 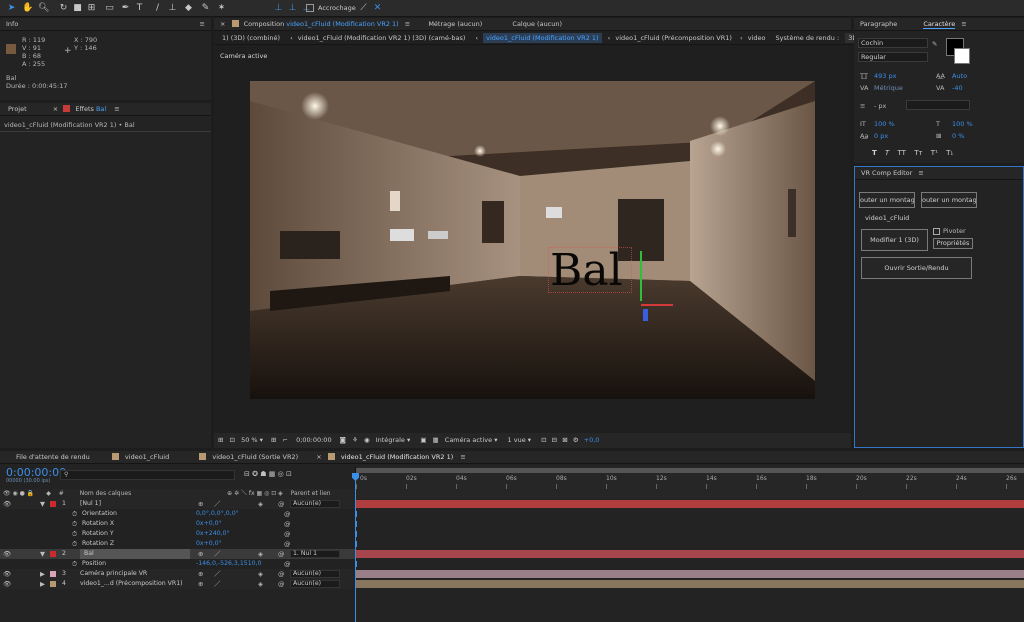 I want to click on shy-icon: ☗, so click(x=263, y=474).